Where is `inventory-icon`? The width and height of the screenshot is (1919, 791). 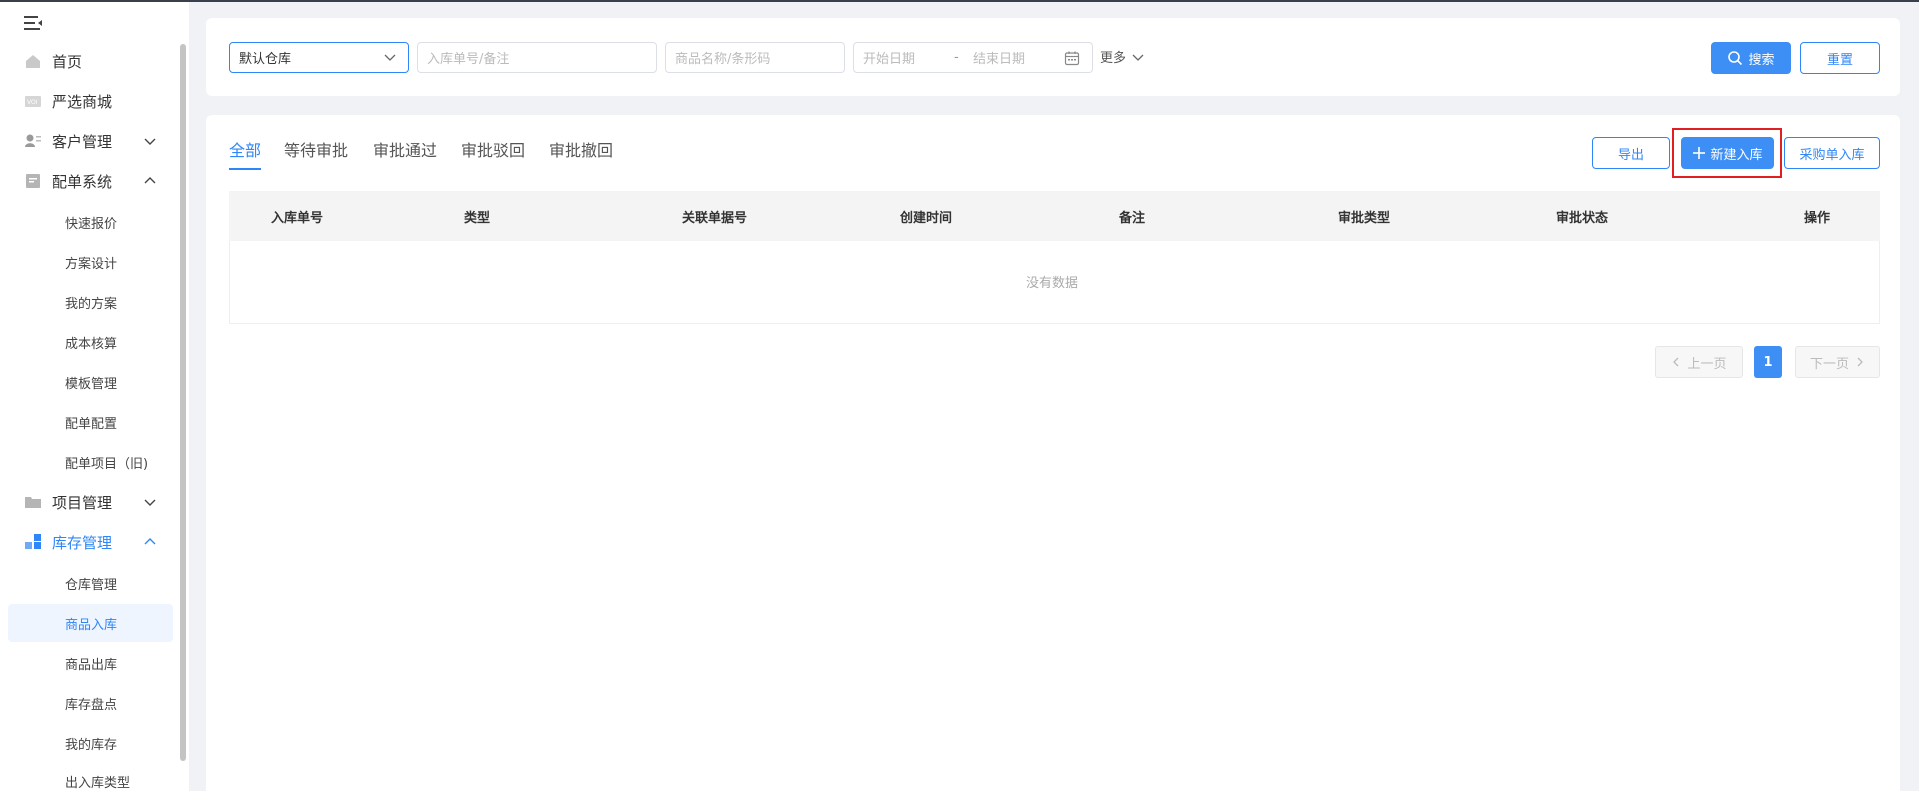 inventory-icon is located at coordinates (33, 541).